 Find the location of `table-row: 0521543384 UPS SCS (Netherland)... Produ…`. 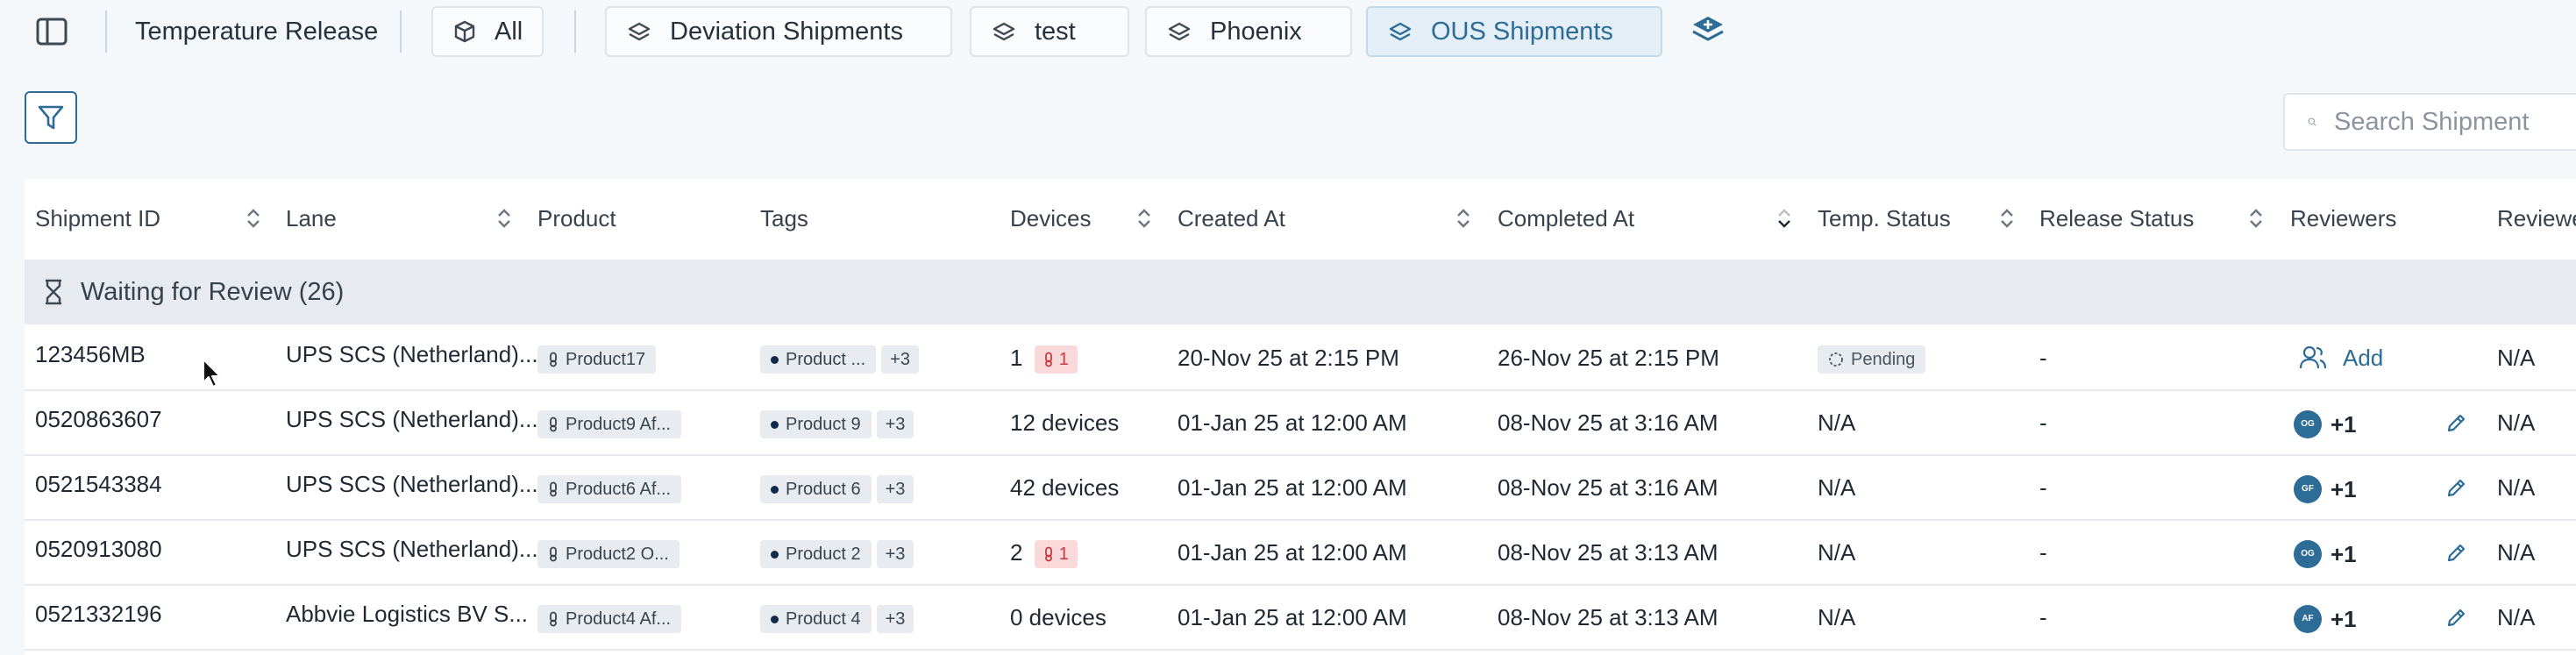

table-row: 0521543384 UPS SCS (Netherland)... Produ… is located at coordinates (1300, 489).